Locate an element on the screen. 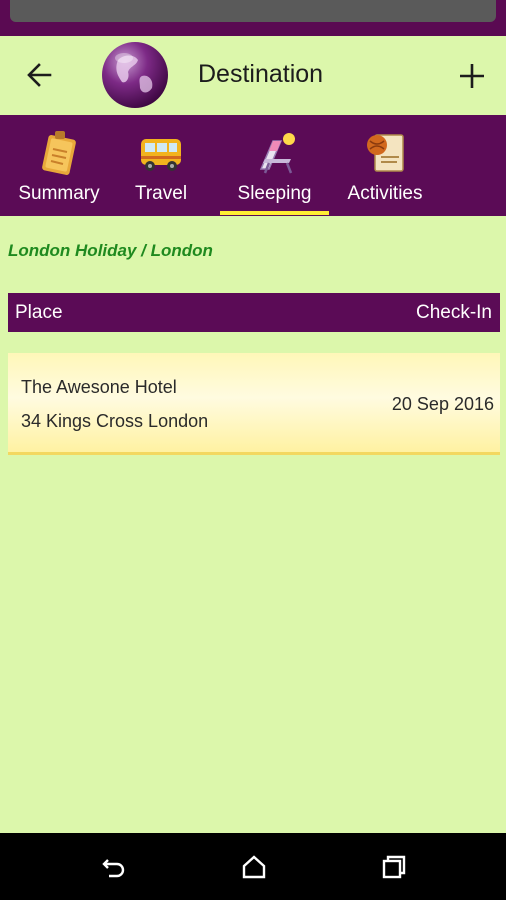 The height and width of the screenshot is (900, 506). checkin-date: 20 Sep 2016 is located at coordinates (442, 404).